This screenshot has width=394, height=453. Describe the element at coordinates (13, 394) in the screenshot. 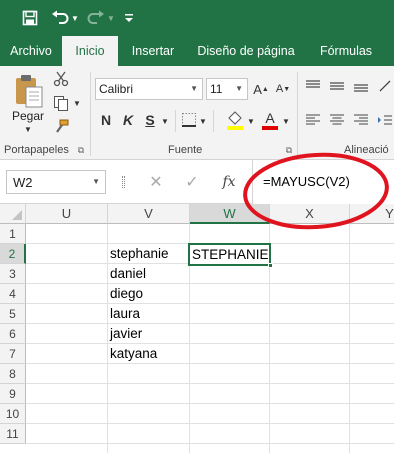

I see `row-header-9: 9` at that location.